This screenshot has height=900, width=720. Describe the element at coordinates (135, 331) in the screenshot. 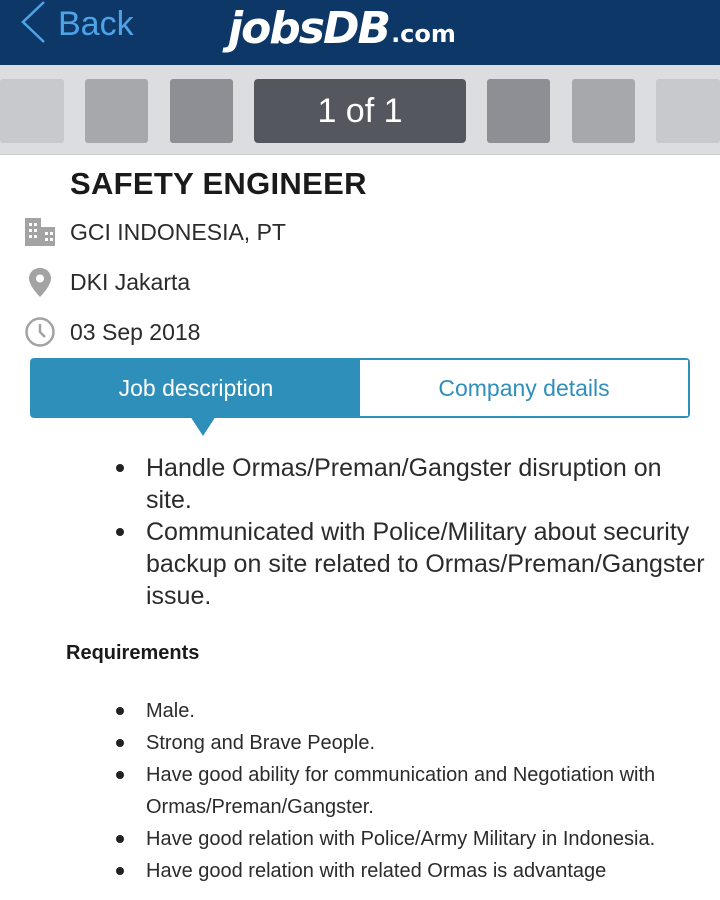

I see `posted-date: 03 Sep 2018` at that location.